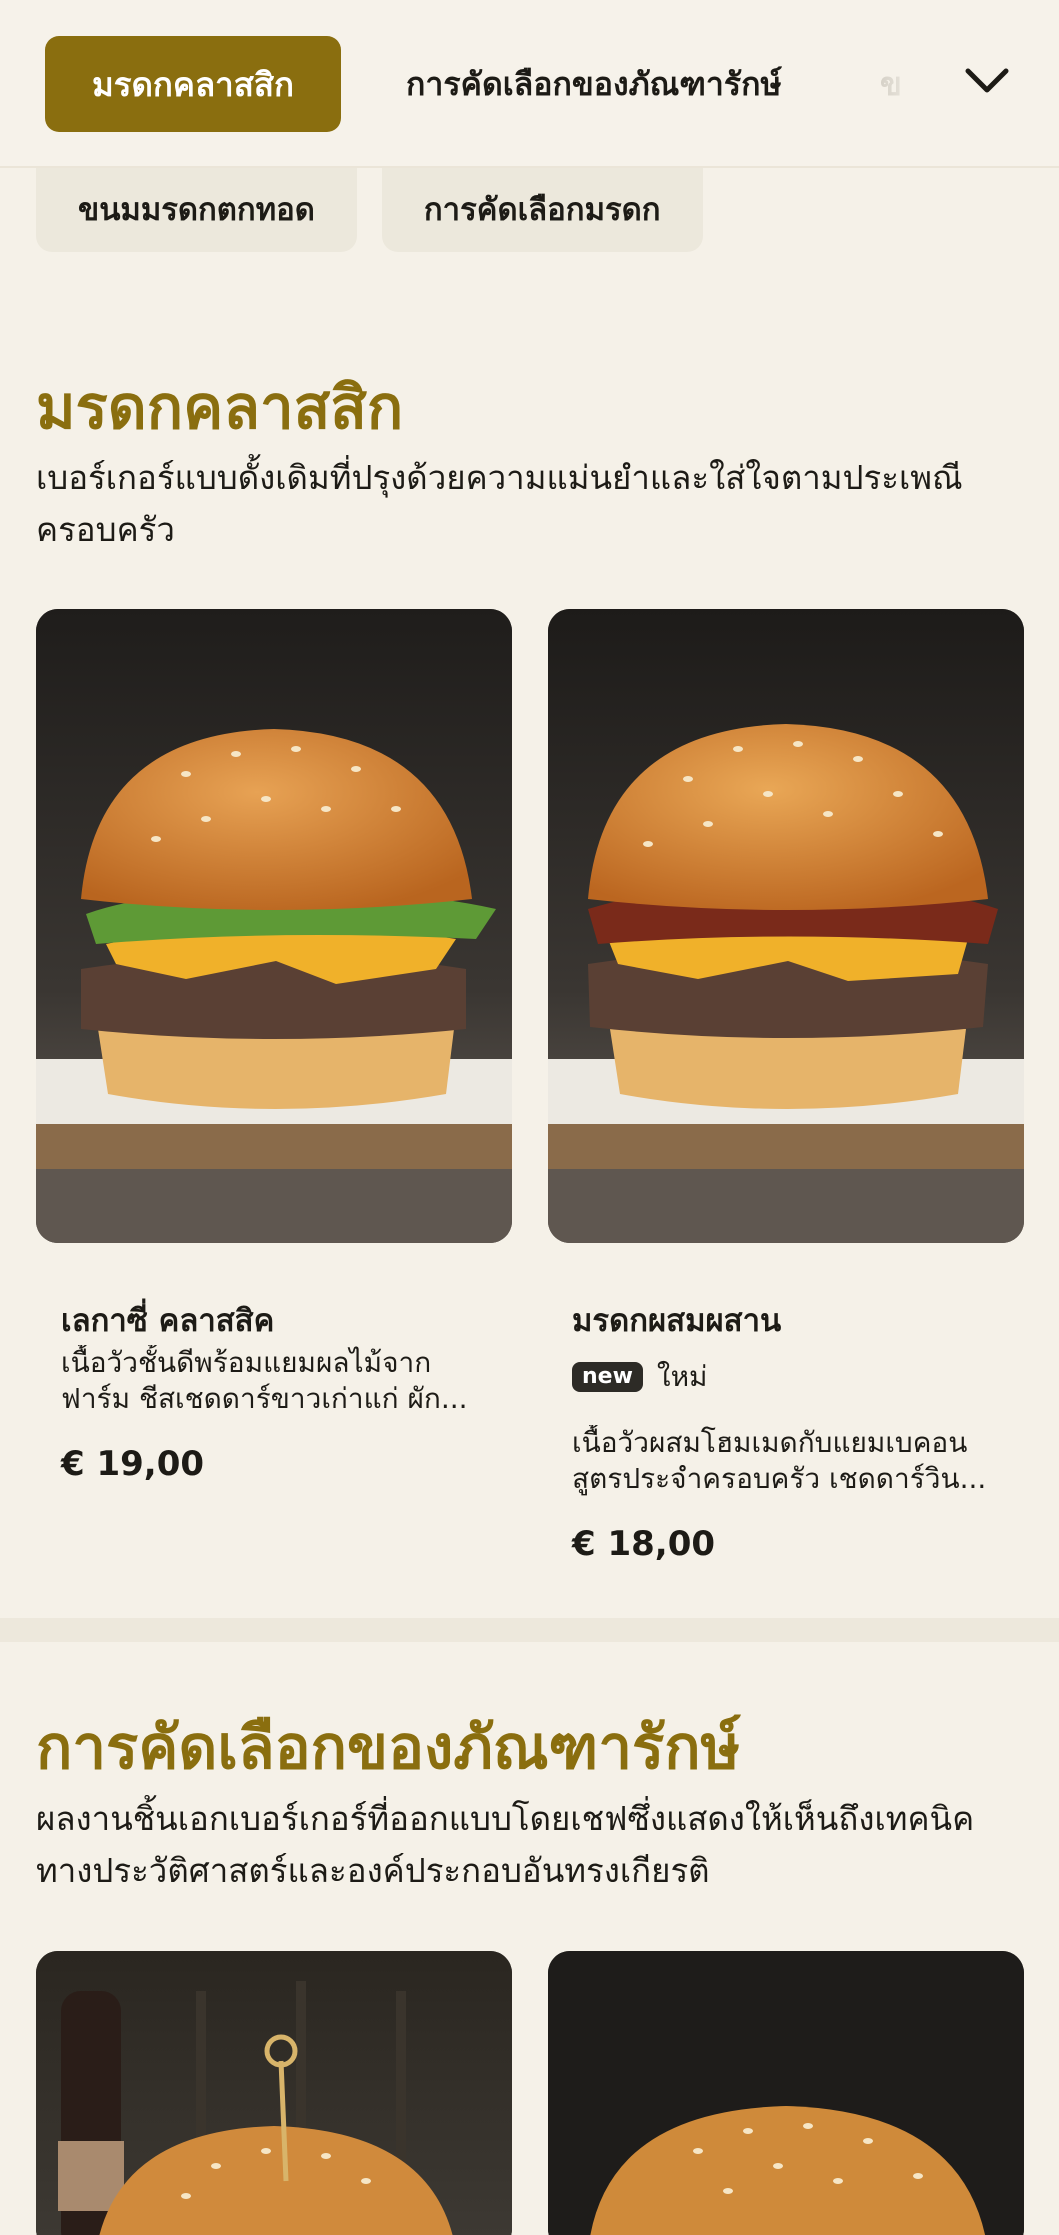  What do you see at coordinates (594, 84) in the screenshot?
I see `tab-curators-selection: การคัดเลือกของภัณฑารักษ์` at bounding box center [594, 84].